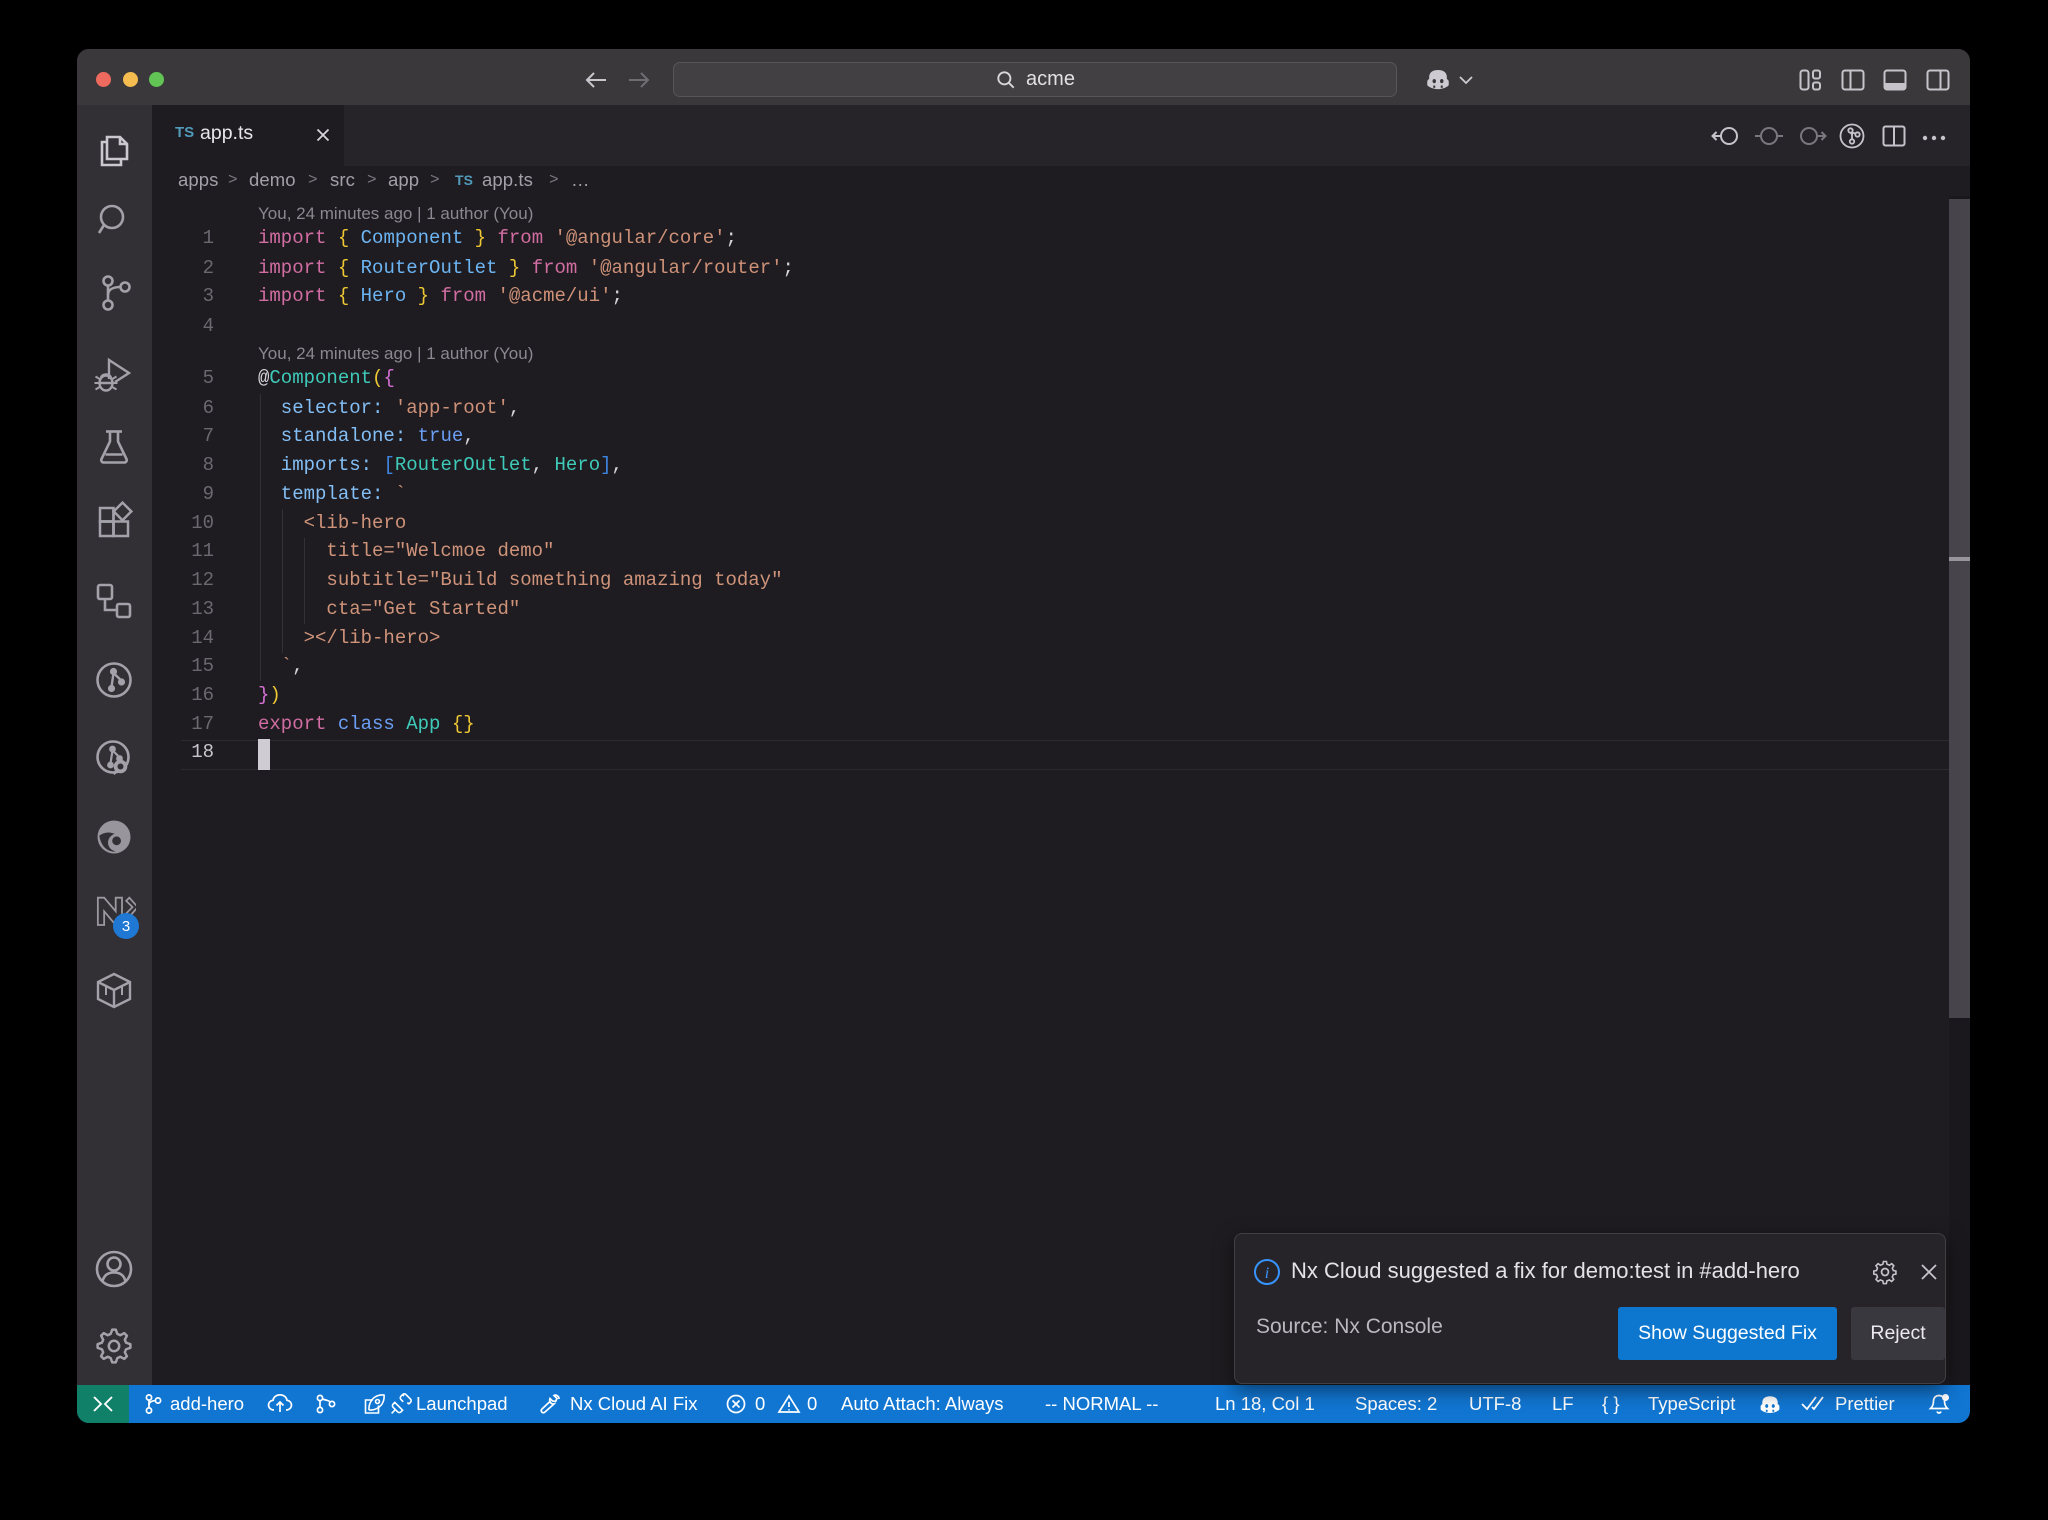 This screenshot has width=2048, height=1520. Describe the element at coordinates (1267, 1273) in the screenshot. I see `svg-text: i` at that location.